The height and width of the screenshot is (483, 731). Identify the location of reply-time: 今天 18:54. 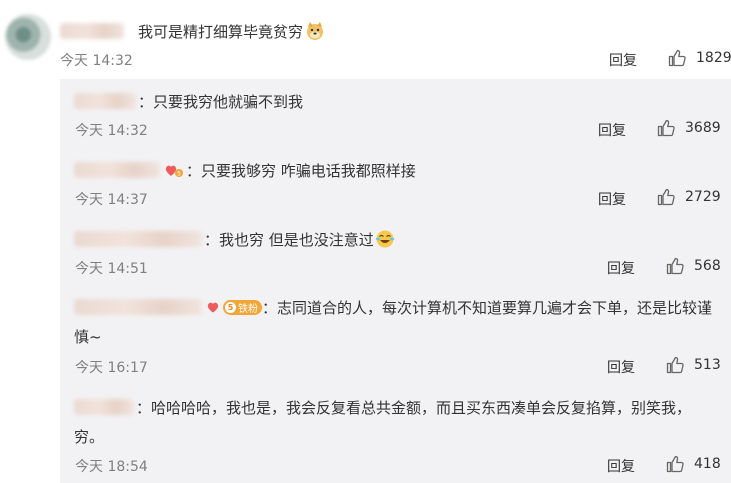
(111, 467).